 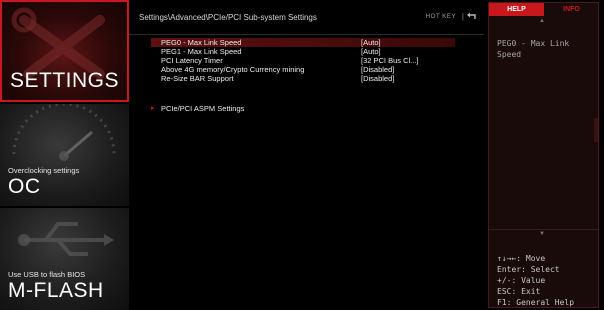 What do you see at coordinates (203, 108) in the screenshot?
I see `submenu-label: PCIe/PCI ASPM Settings` at bounding box center [203, 108].